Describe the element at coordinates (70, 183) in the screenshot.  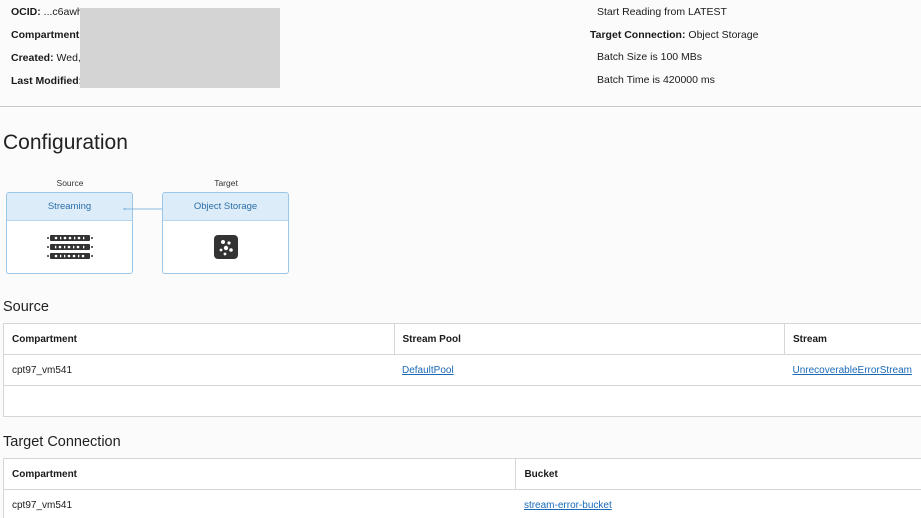
I see `source-node-label: Source` at that location.